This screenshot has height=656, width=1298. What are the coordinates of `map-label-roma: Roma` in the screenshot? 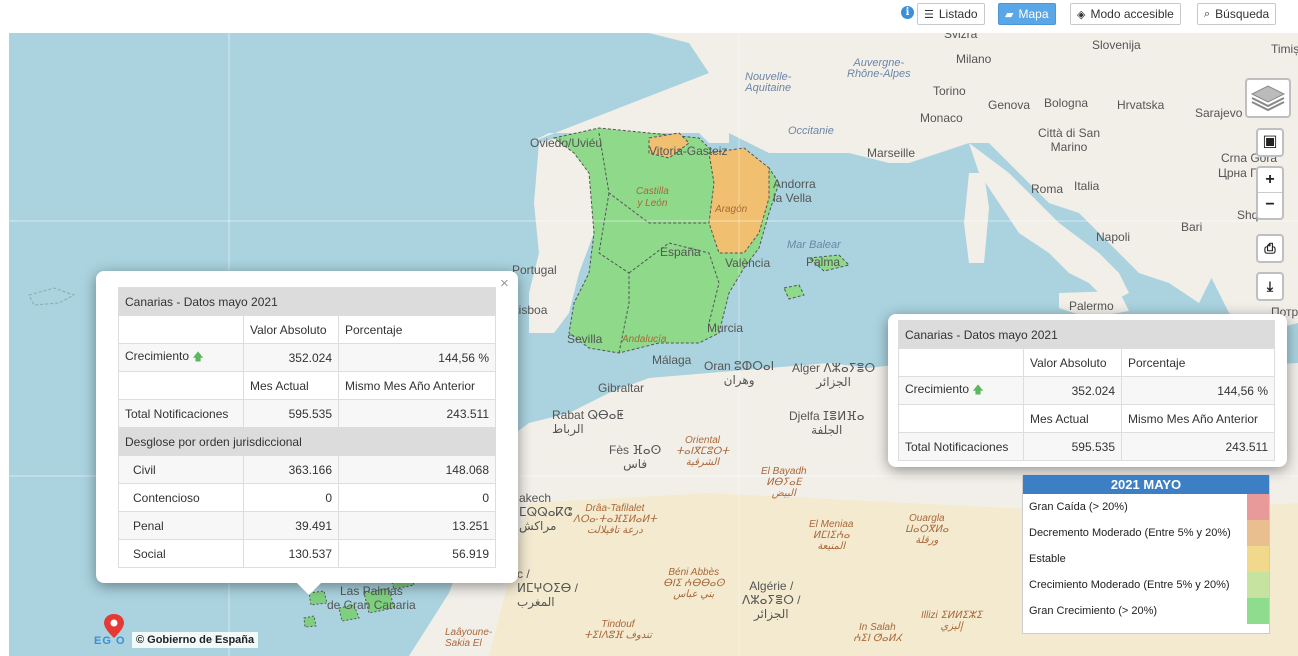 It's located at (1047, 189).